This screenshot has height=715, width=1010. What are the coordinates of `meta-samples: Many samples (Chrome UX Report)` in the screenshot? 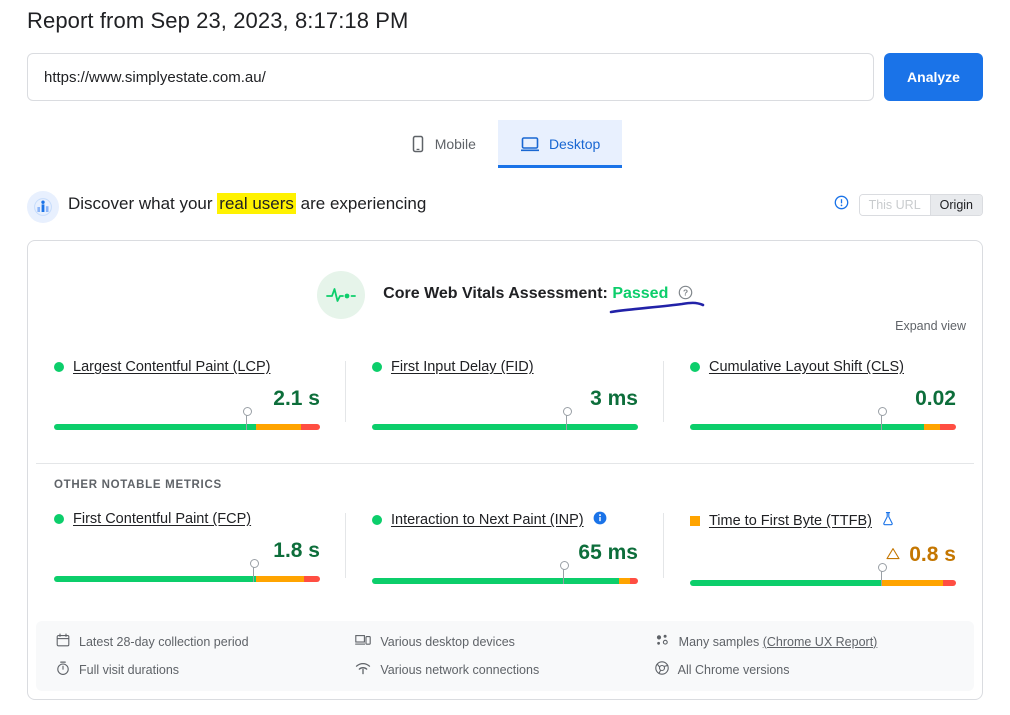 It's located at (804, 641).